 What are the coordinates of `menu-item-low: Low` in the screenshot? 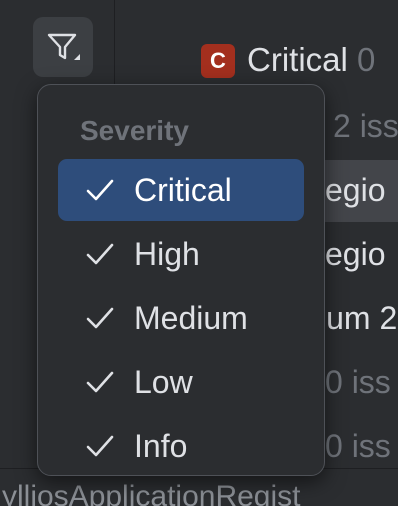 It's located at (181, 382).